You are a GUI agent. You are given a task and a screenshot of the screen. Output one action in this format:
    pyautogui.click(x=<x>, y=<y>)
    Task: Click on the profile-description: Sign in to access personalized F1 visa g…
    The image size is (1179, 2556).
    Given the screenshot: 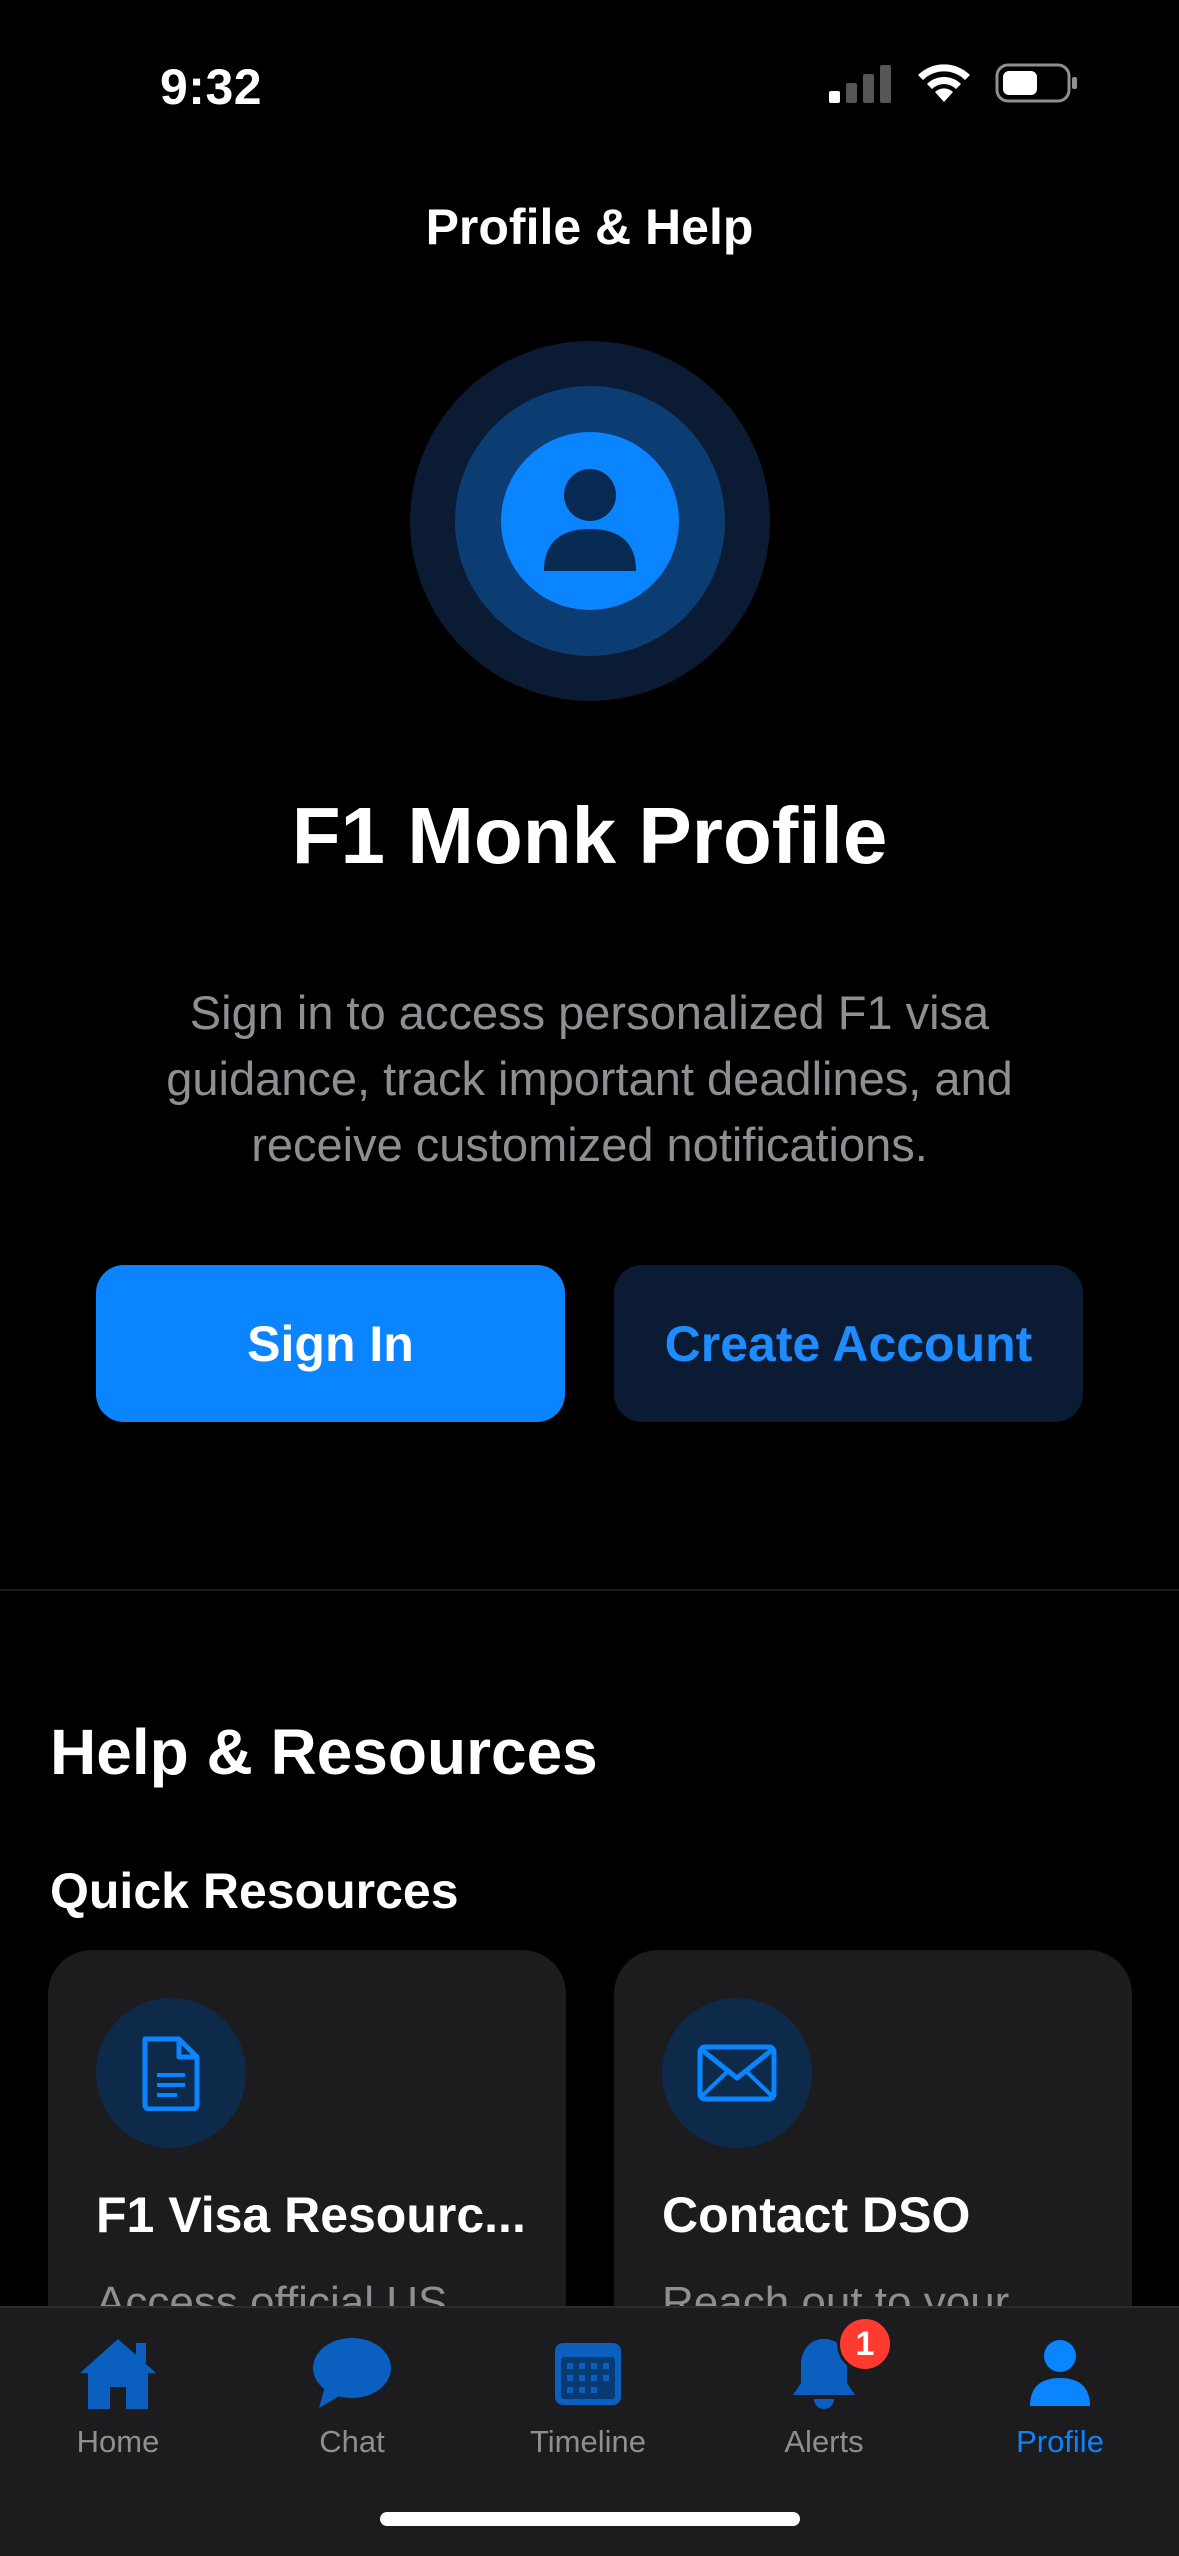 What is the action you would take?
    pyautogui.click(x=589, y=1078)
    